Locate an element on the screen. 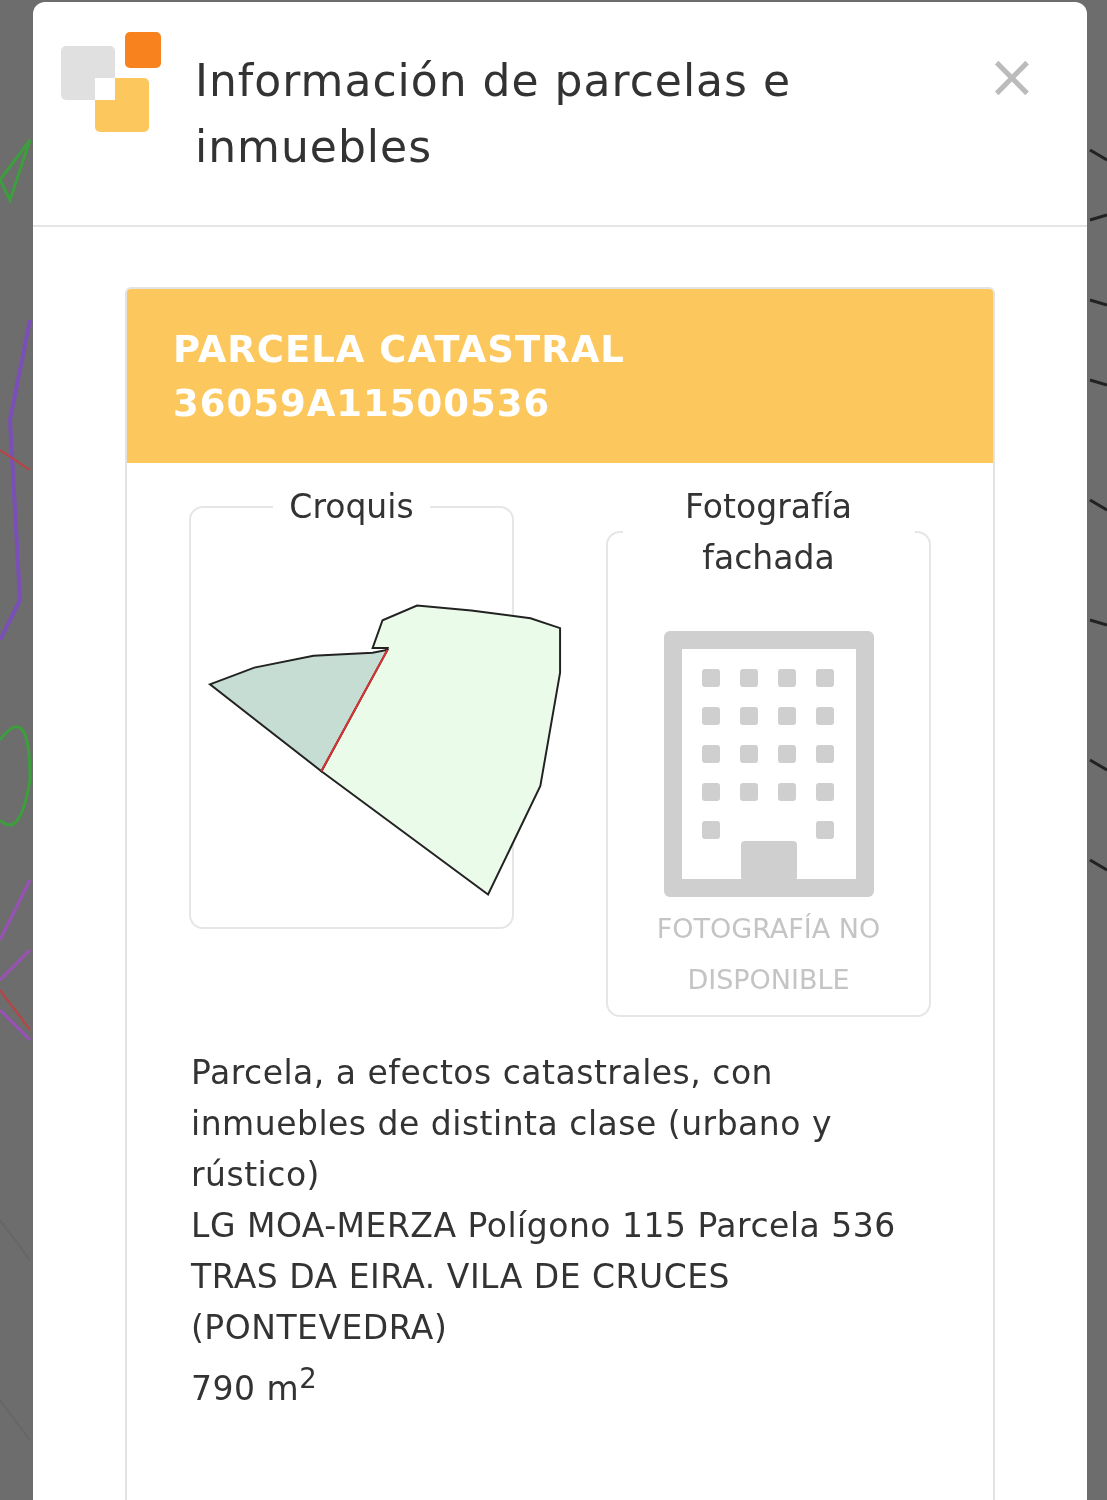  sketch-legend: Croquis is located at coordinates (351, 506).